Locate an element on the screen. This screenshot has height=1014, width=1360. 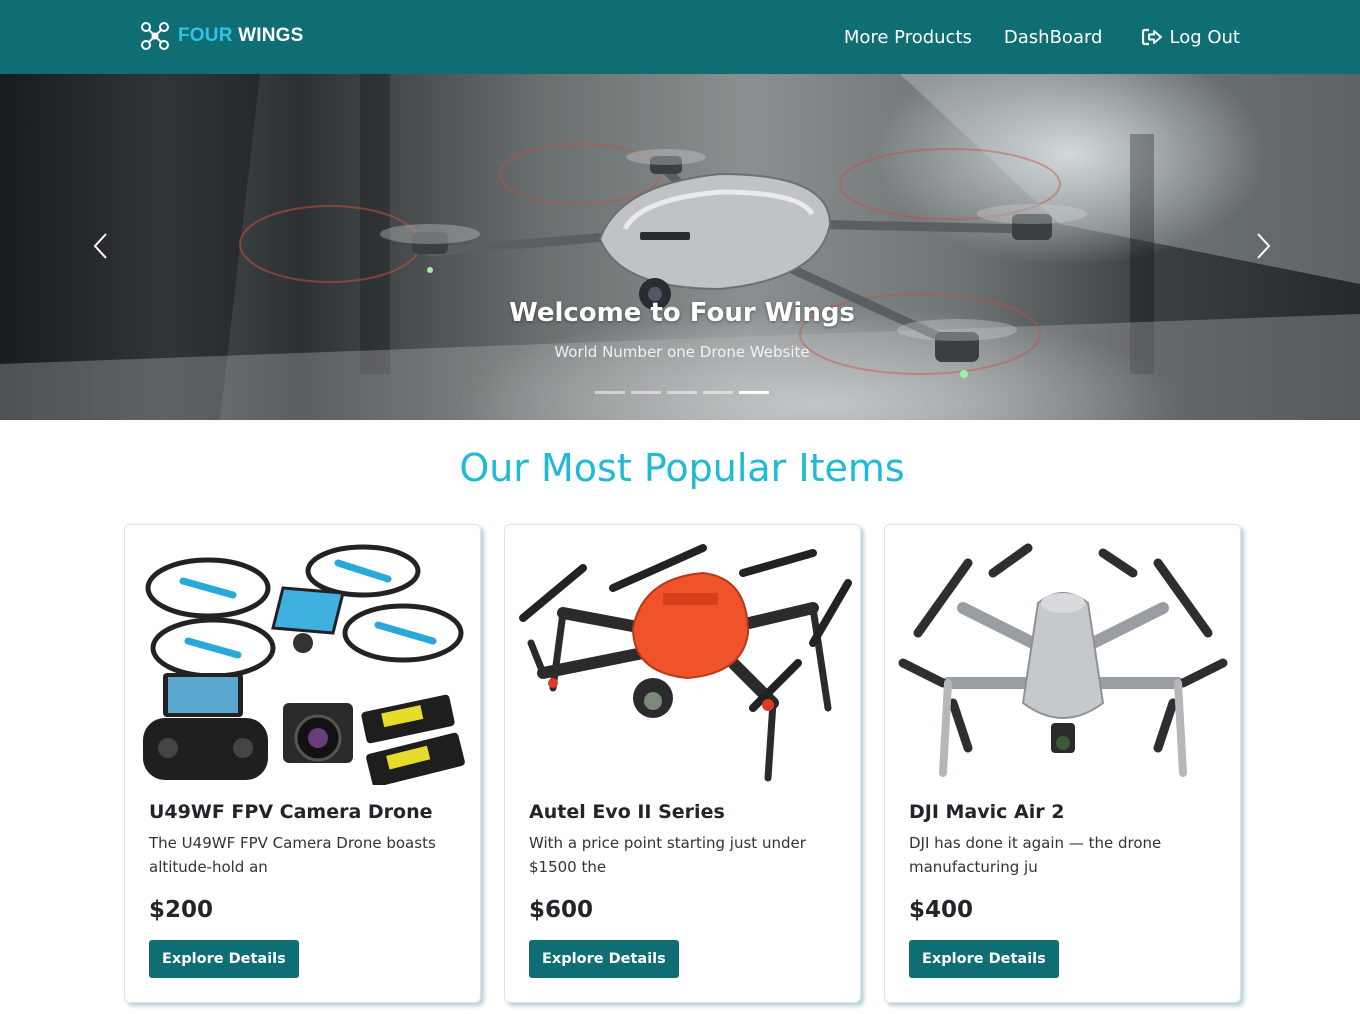
sign-out-icon is located at coordinates (1152, 37).